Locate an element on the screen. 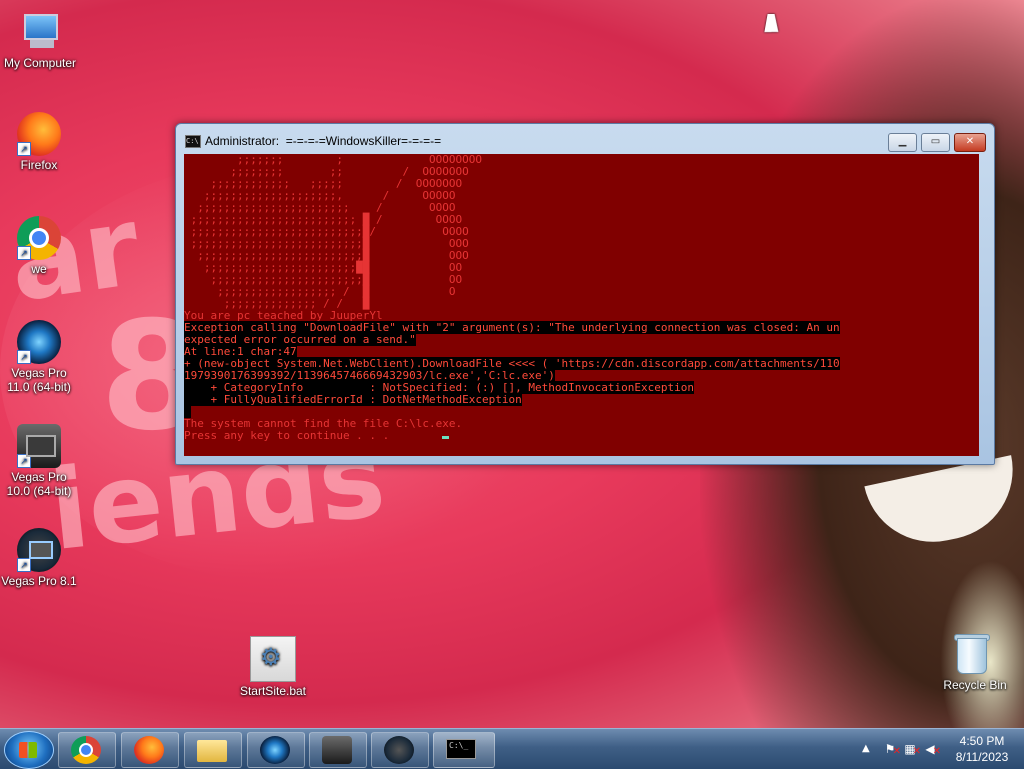 Image resolution: width=1024 pixels, height=769 pixels. taskbar-firefox-button is located at coordinates (150, 750).